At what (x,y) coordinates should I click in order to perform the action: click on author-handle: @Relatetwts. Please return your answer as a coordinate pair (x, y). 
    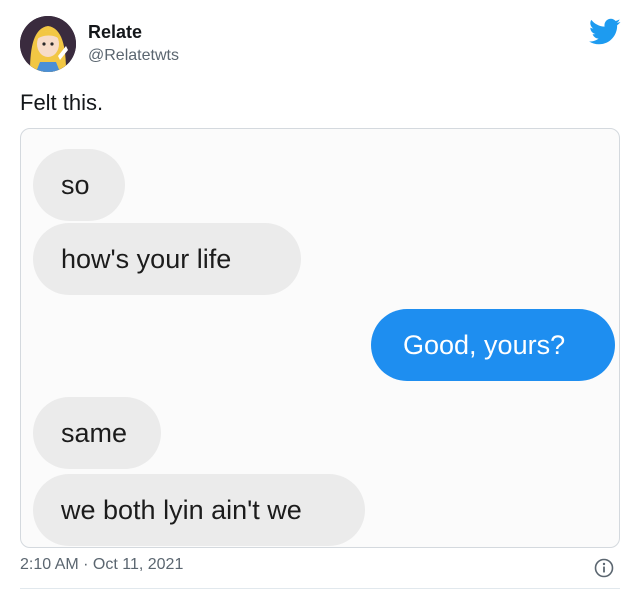
    Looking at the image, I should click on (133, 56).